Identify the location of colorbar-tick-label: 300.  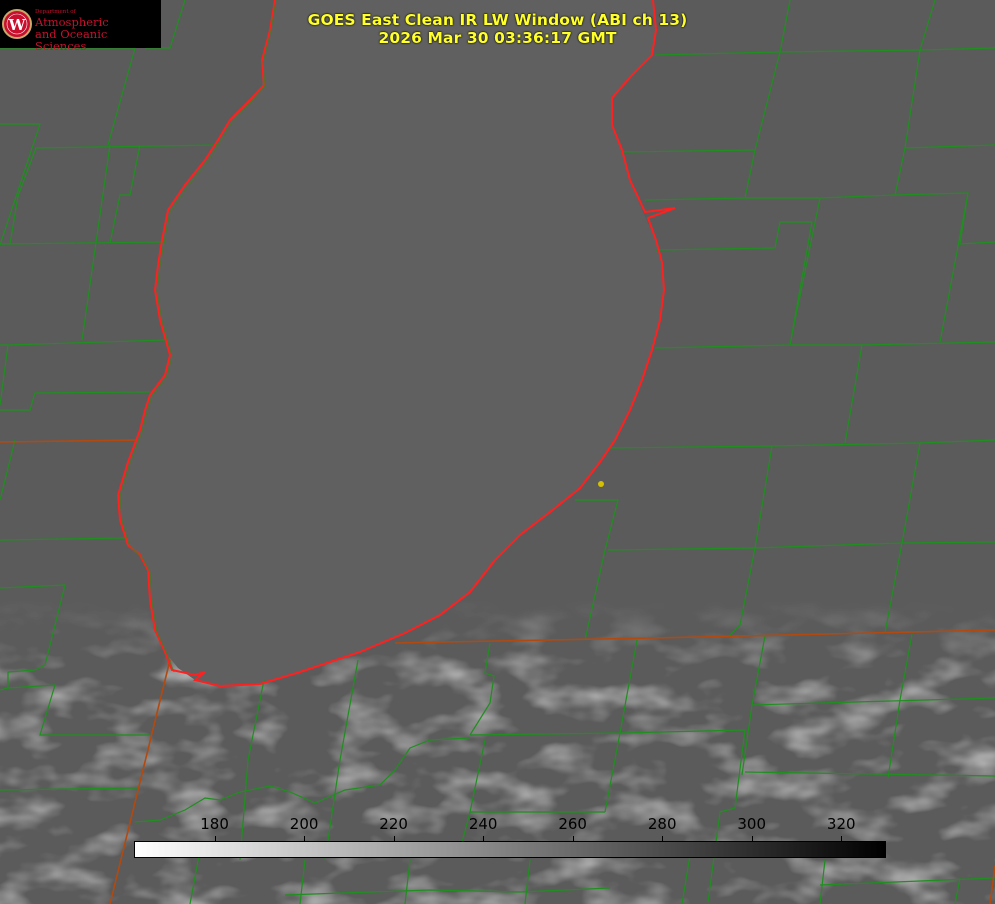
(752, 824).